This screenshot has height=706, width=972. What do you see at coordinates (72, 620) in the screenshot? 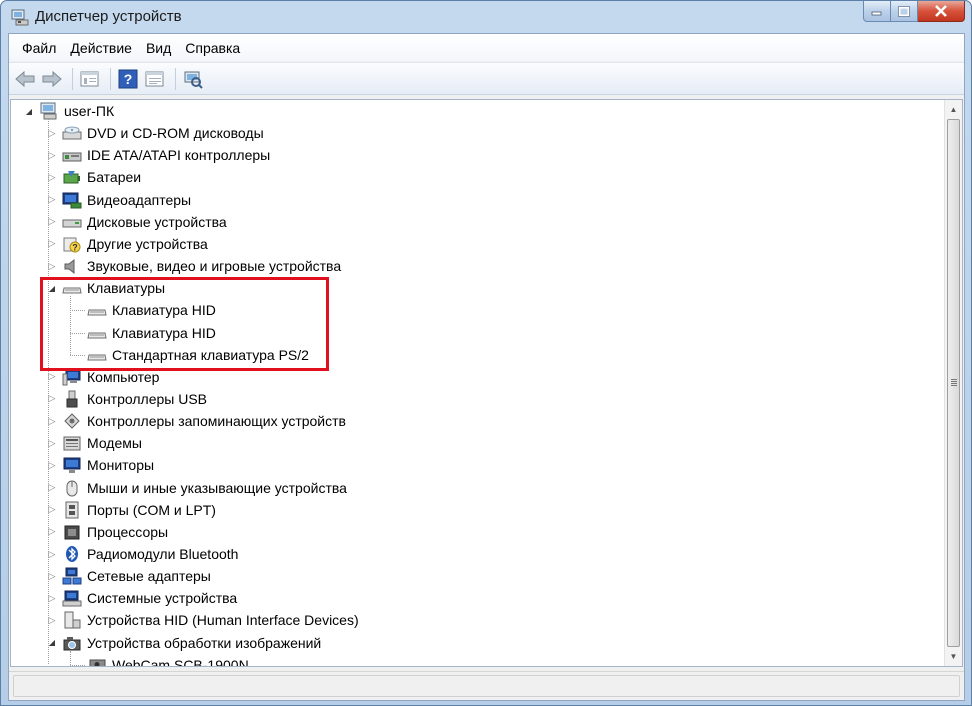
I see `hid-icon` at bounding box center [72, 620].